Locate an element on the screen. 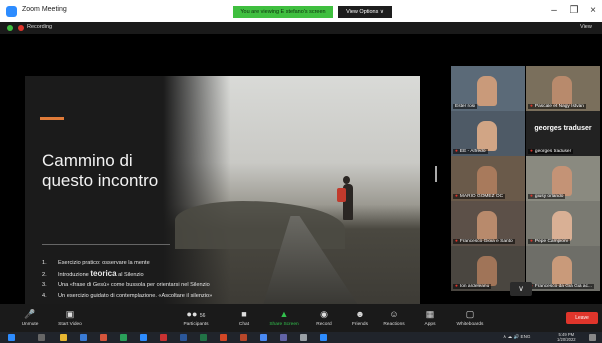  gallery-next-chevron-icon: ∨ is located at coordinates (521, 289).